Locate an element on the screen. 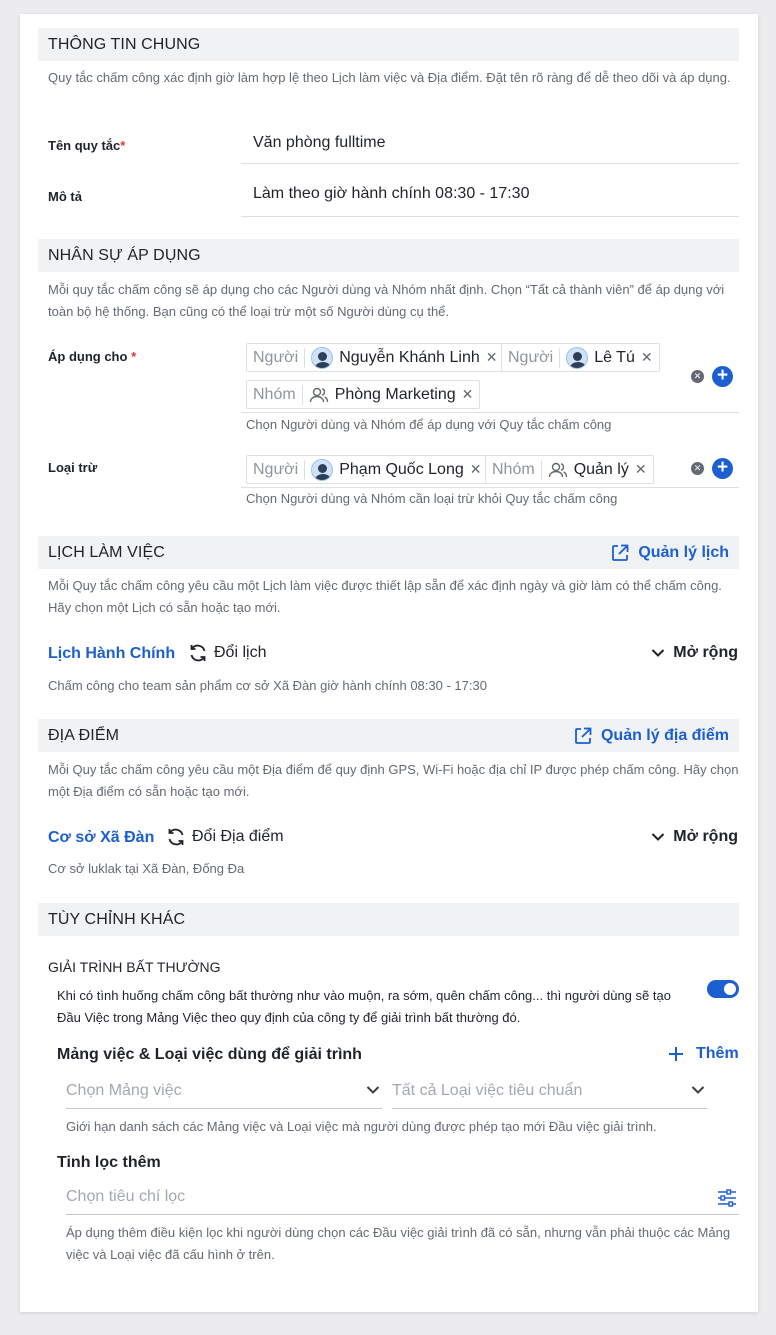 Image resolution: width=776 pixels, height=1335 pixels. apply-chip: Người Nguyễn Khánh Linh ✕ is located at coordinates (375, 357).